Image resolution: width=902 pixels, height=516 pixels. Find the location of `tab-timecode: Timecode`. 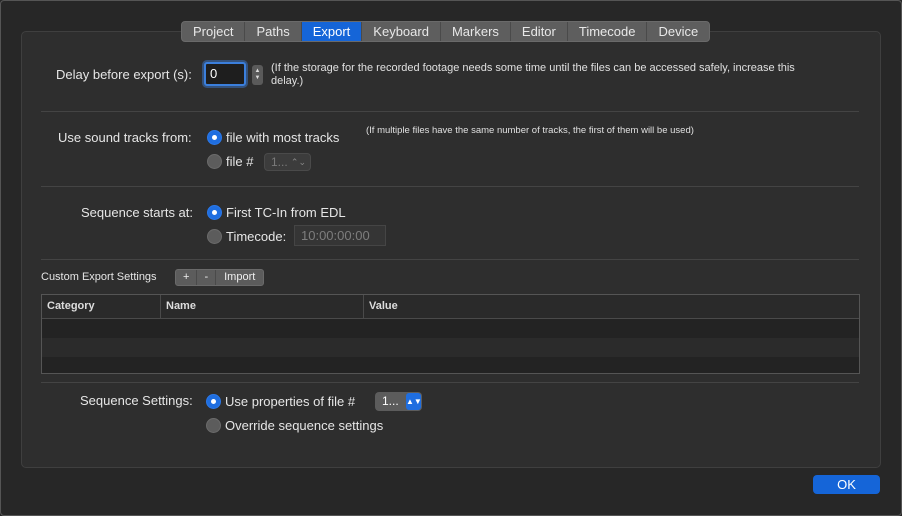

tab-timecode: Timecode is located at coordinates (608, 31).